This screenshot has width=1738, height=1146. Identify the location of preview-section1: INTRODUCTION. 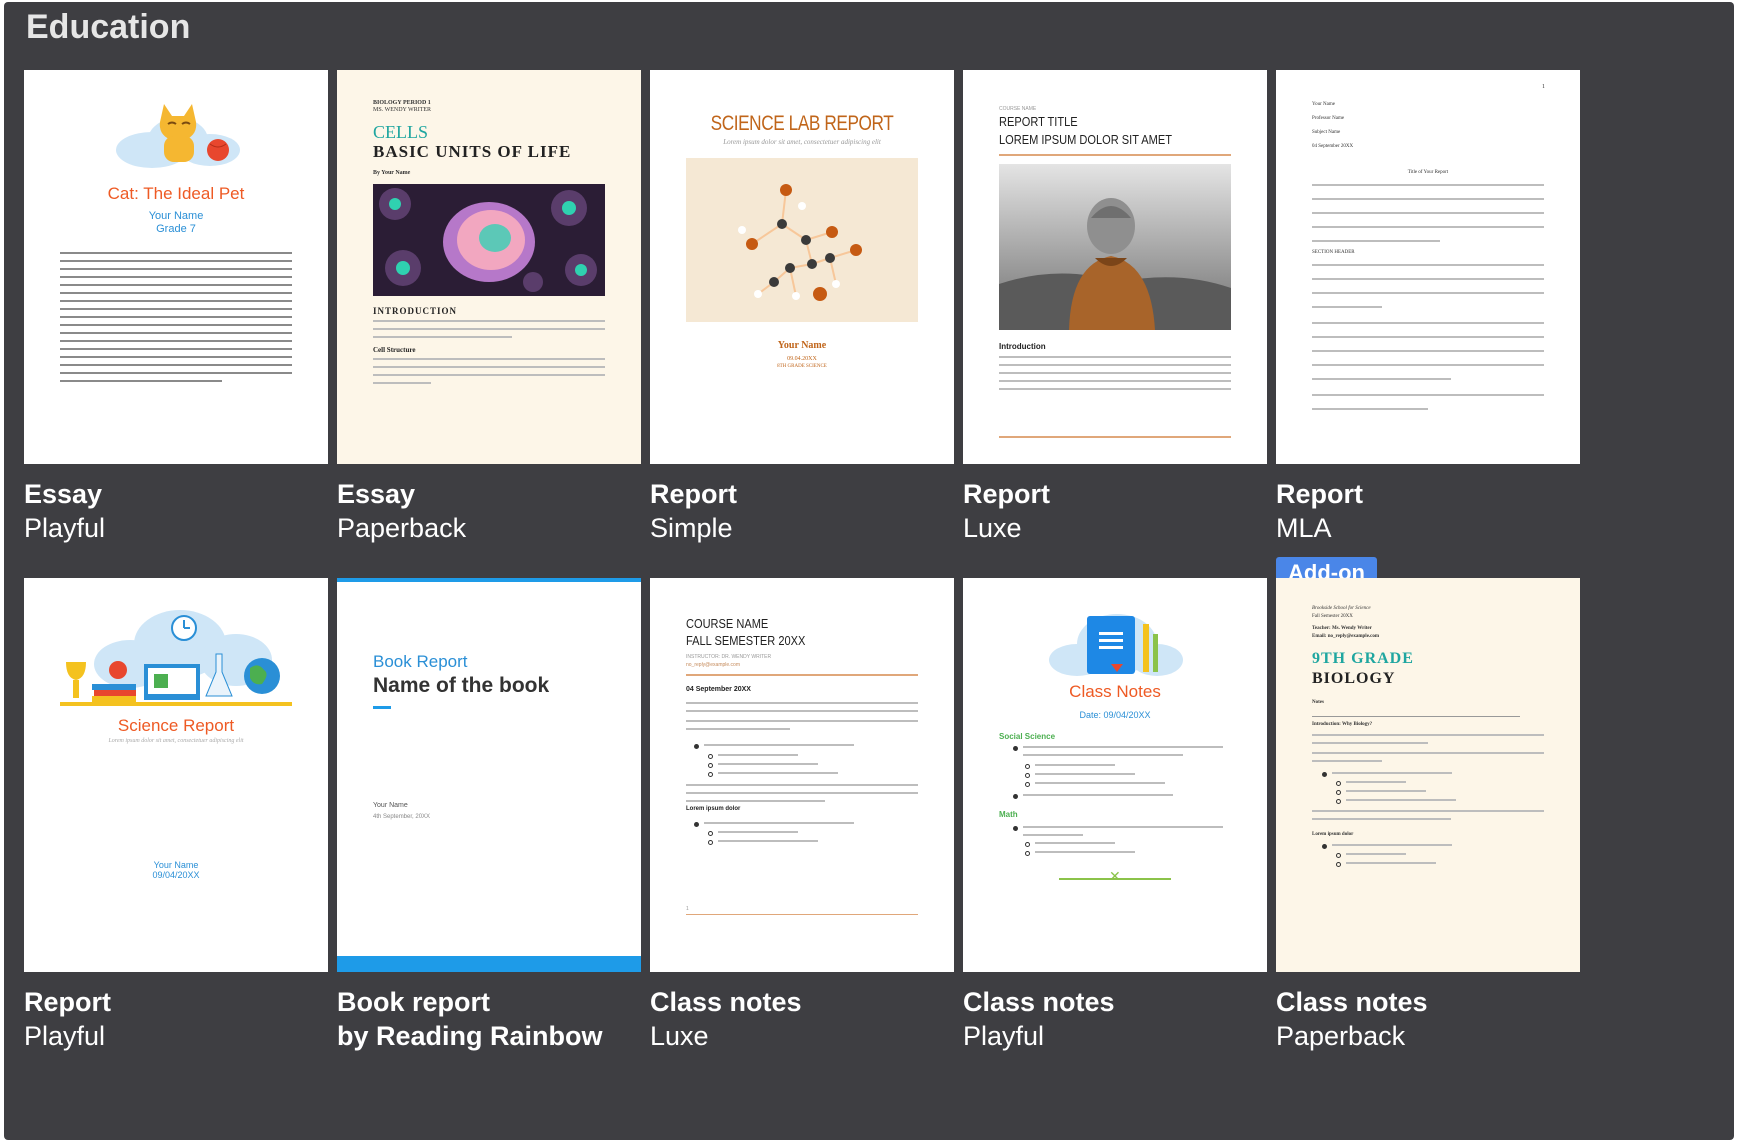
(415, 311).